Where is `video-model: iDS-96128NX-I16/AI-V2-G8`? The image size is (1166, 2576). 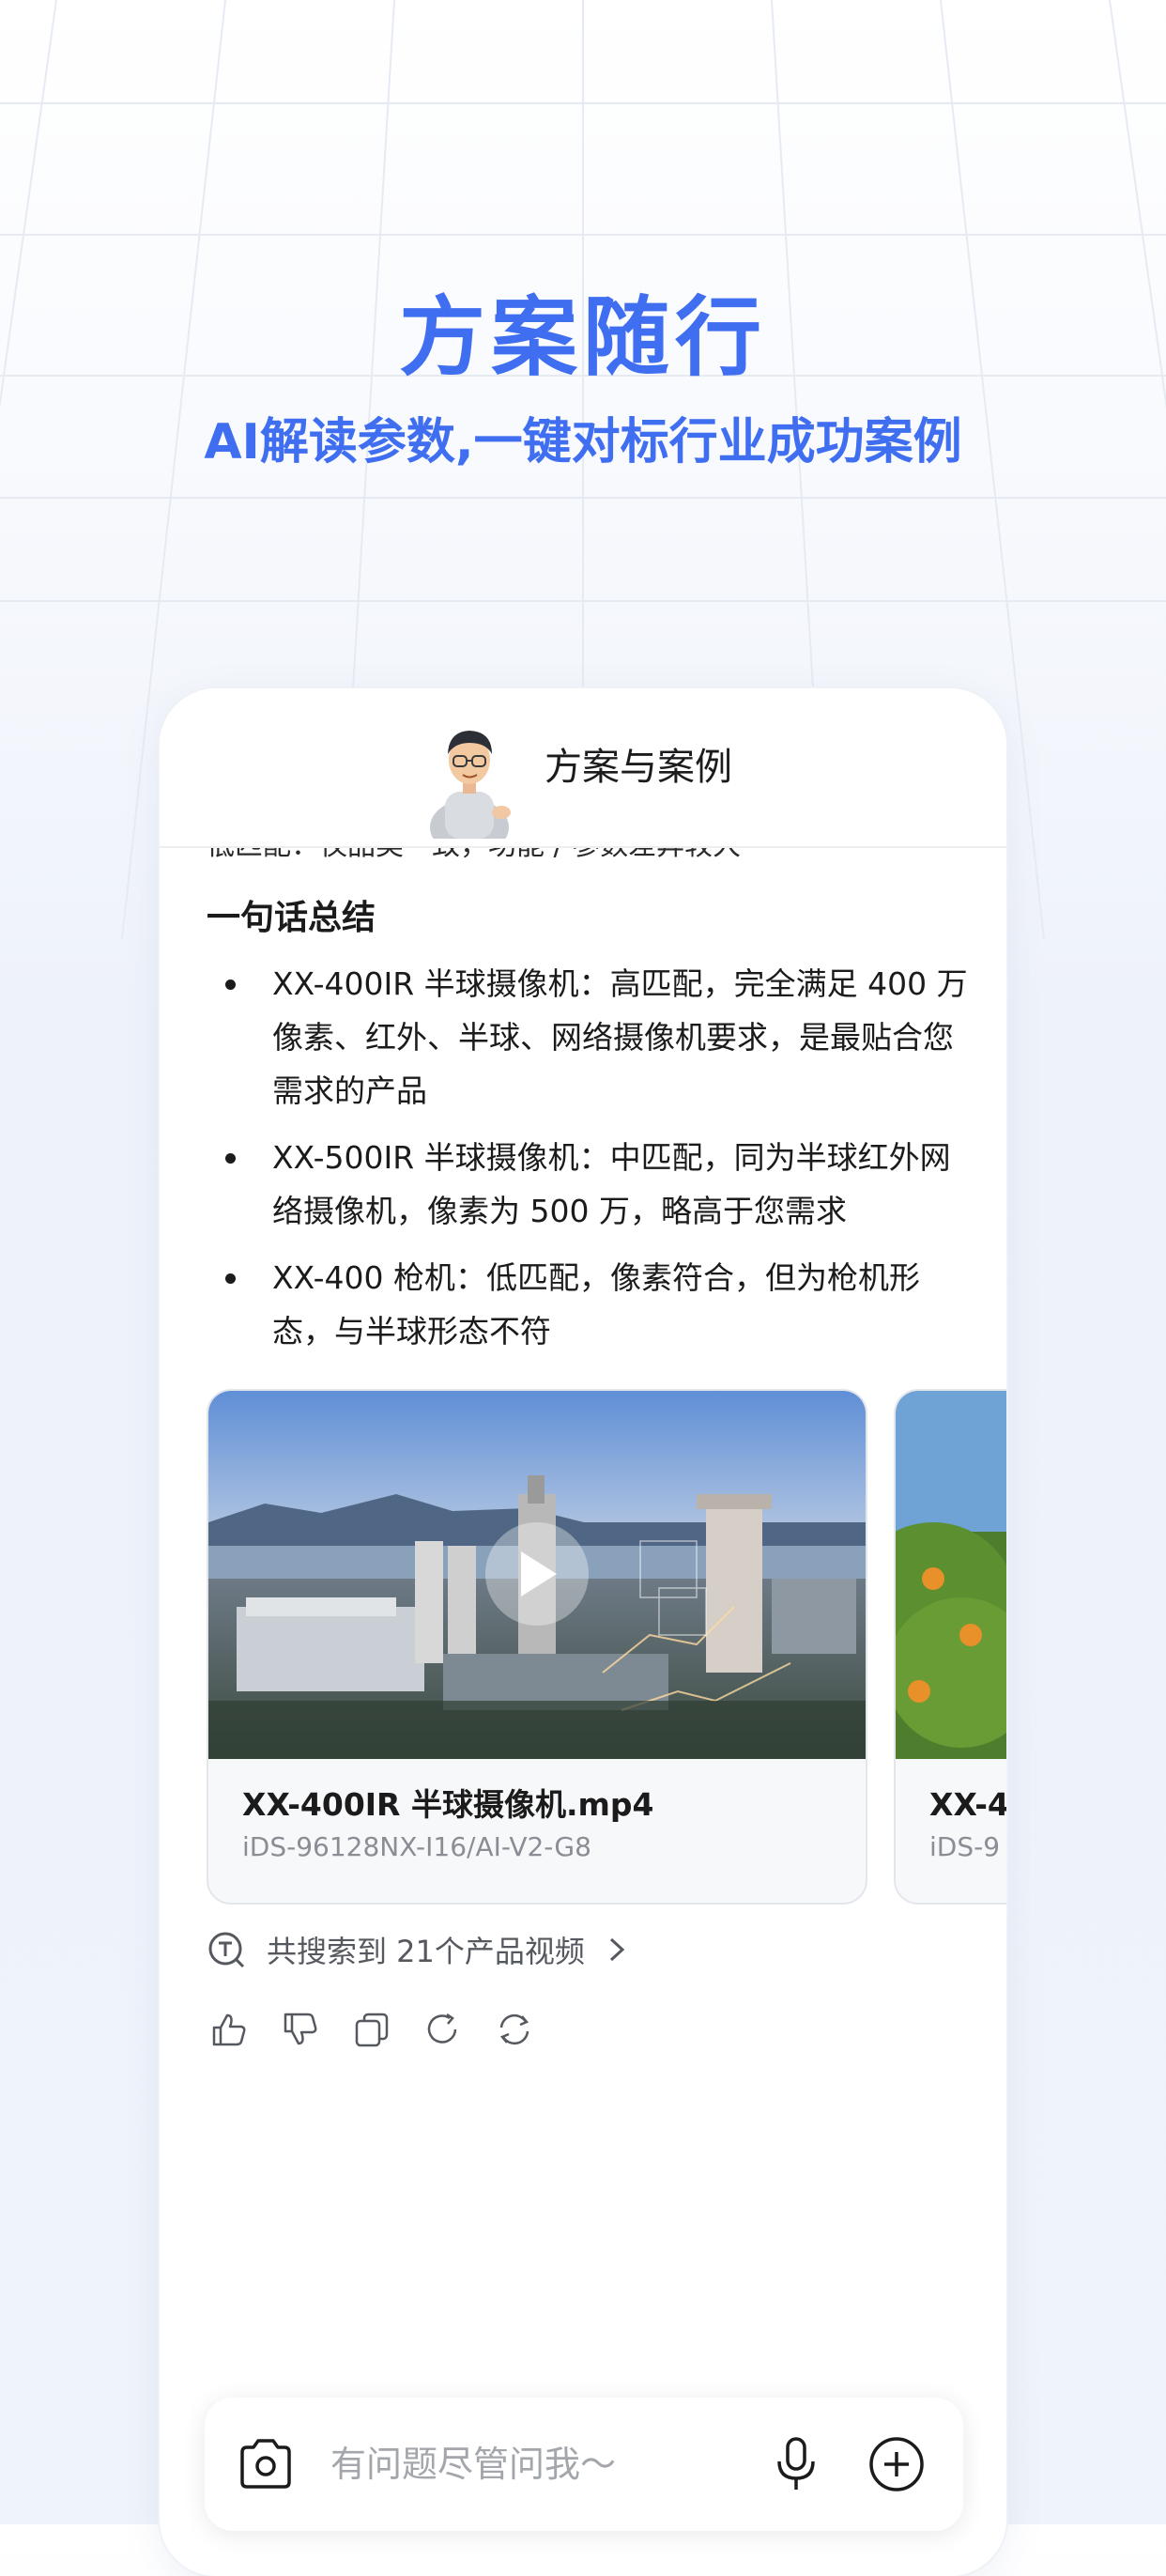
video-model: iDS-96128NX-I16/AI-V2-G8 is located at coordinates (416, 1846).